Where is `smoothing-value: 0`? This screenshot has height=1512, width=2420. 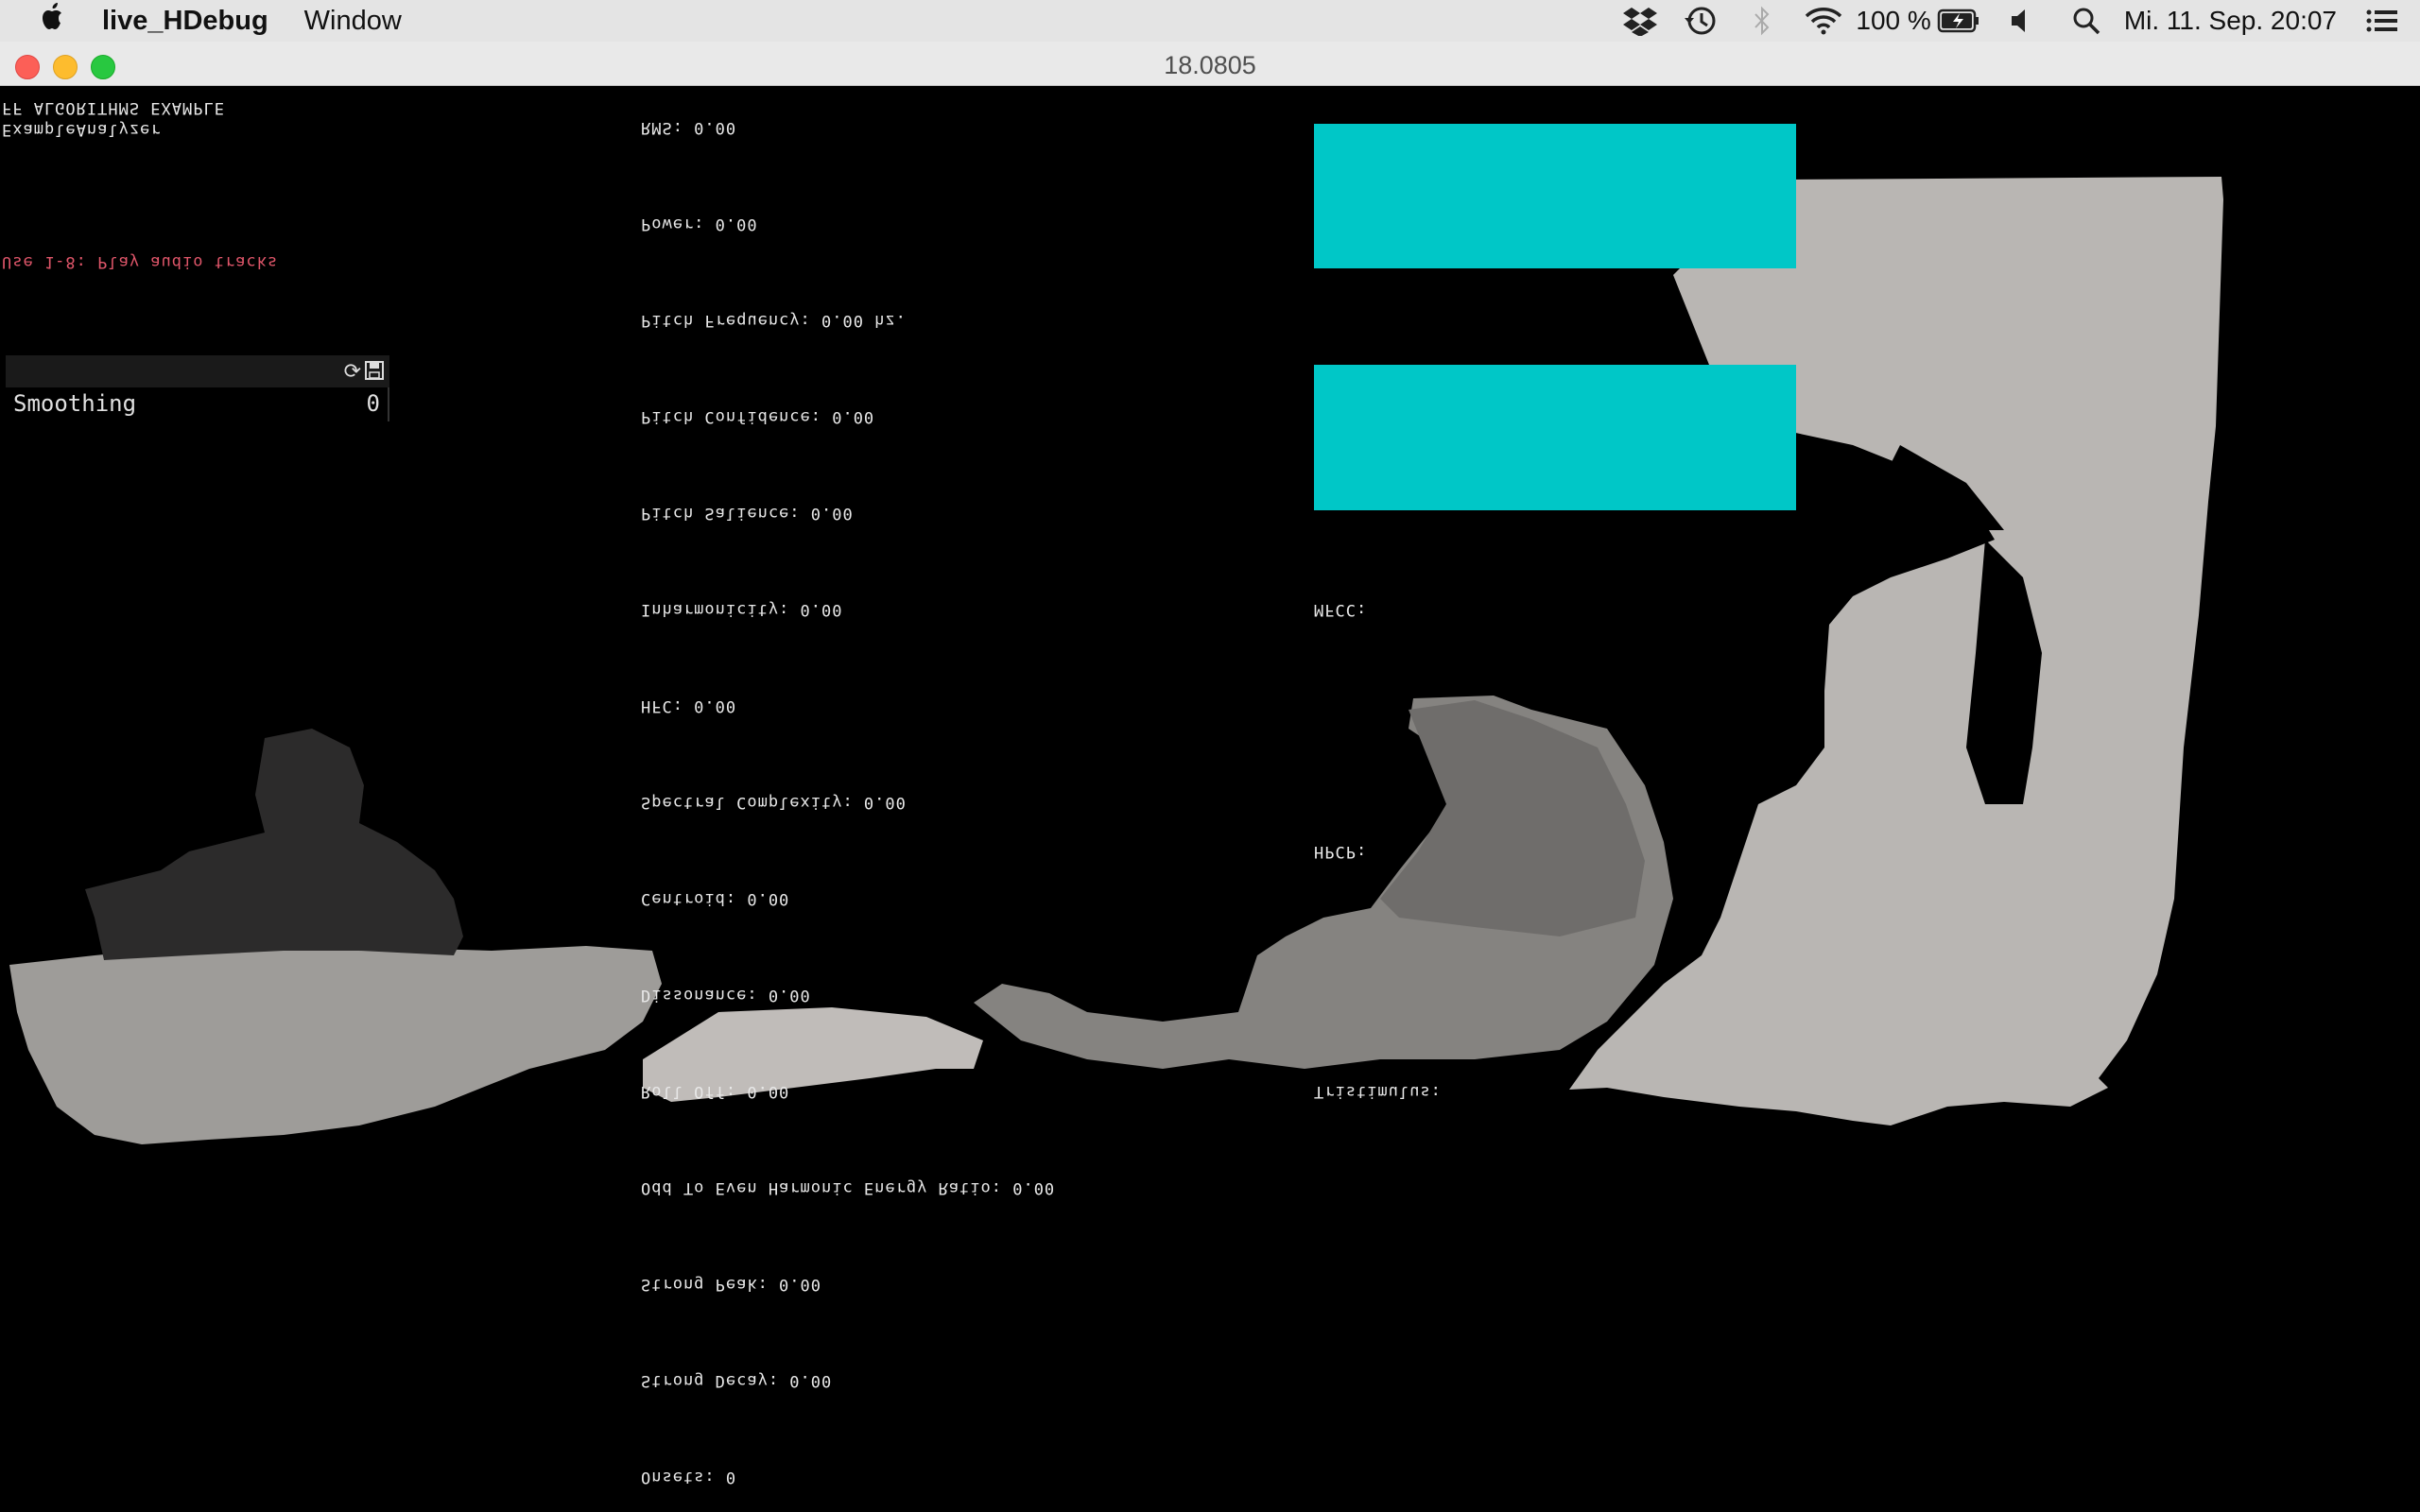 smoothing-value: 0 is located at coordinates (373, 403).